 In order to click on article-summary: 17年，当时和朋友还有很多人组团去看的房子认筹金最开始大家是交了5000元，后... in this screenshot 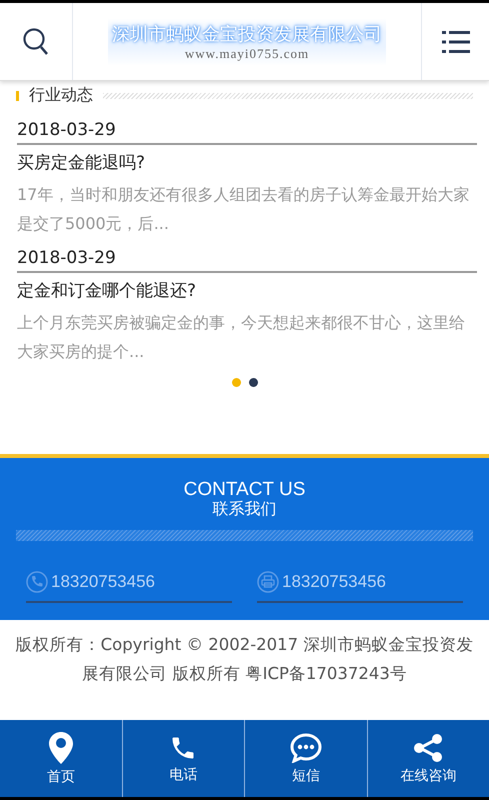, I will do `click(243, 209)`.